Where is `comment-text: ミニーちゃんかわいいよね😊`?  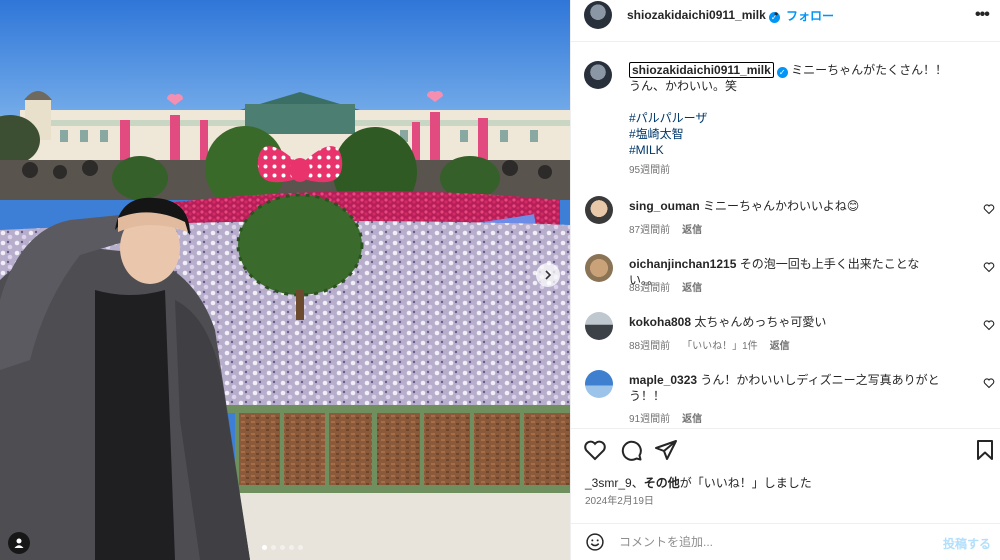
comment-text: ミニーちゃんかわいいよね😊 is located at coordinates (781, 206).